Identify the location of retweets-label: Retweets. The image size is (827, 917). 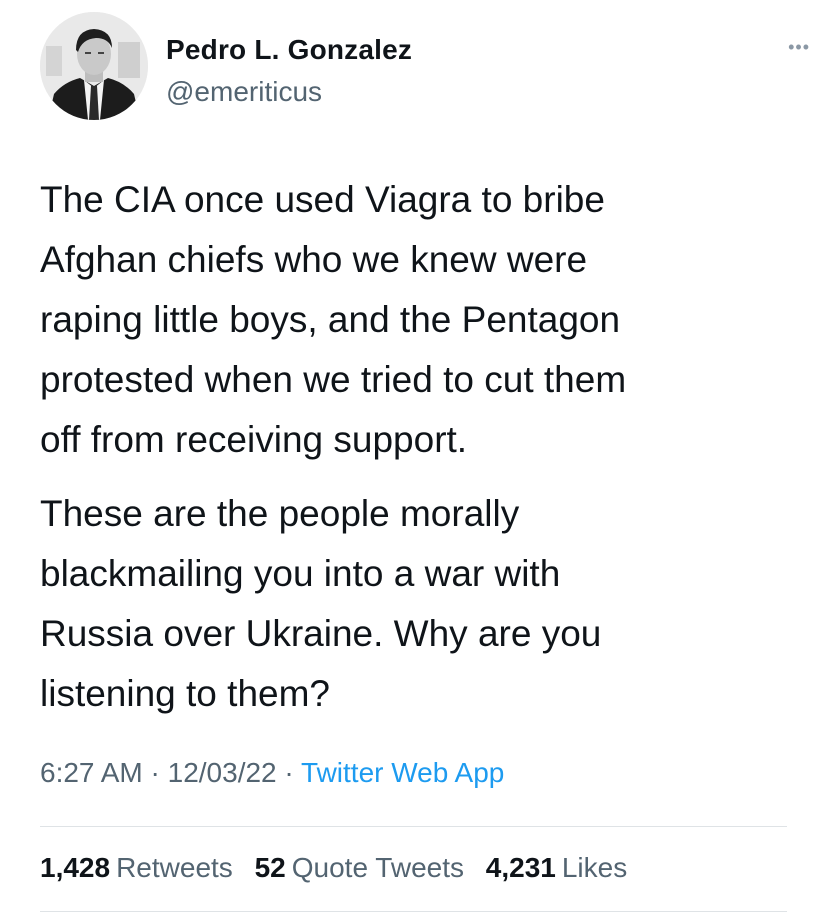
(174, 867).